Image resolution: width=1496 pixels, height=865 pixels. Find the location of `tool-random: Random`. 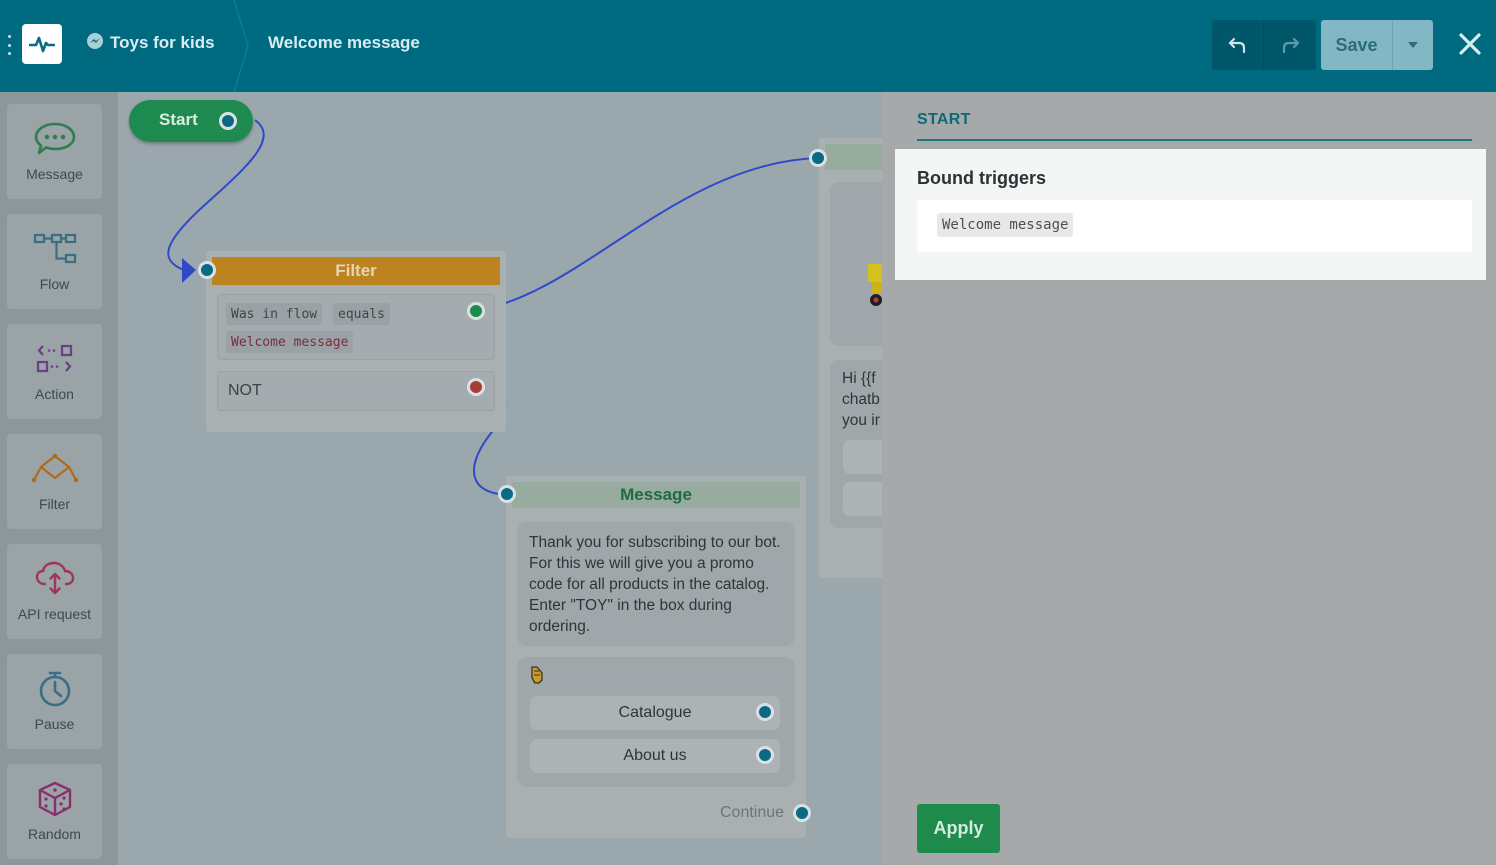

tool-random: Random is located at coordinates (54, 811).